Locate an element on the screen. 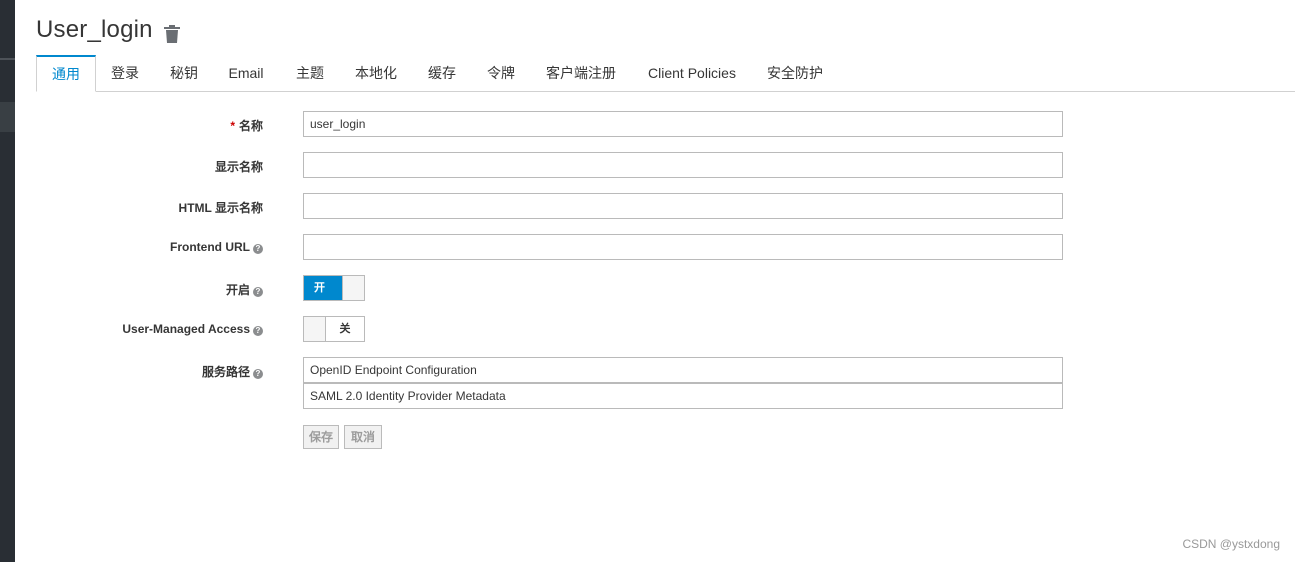 This screenshot has width=1295, height=562. tab-client-registration: 客户端注册 is located at coordinates (581, 73).